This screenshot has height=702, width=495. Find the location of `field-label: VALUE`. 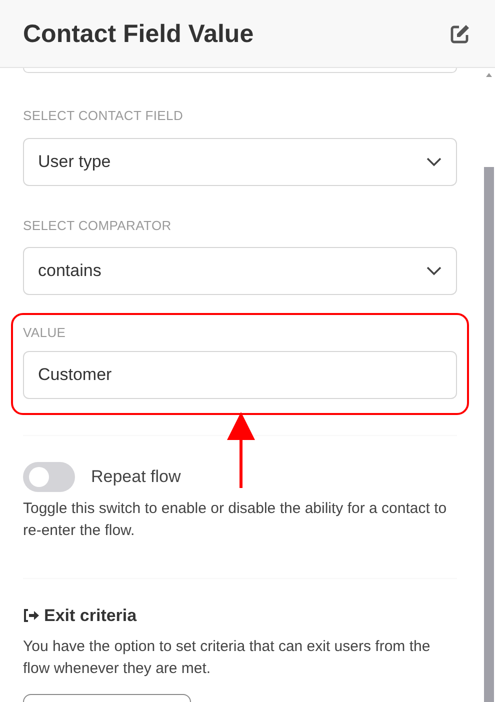

field-label: VALUE is located at coordinates (45, 333).